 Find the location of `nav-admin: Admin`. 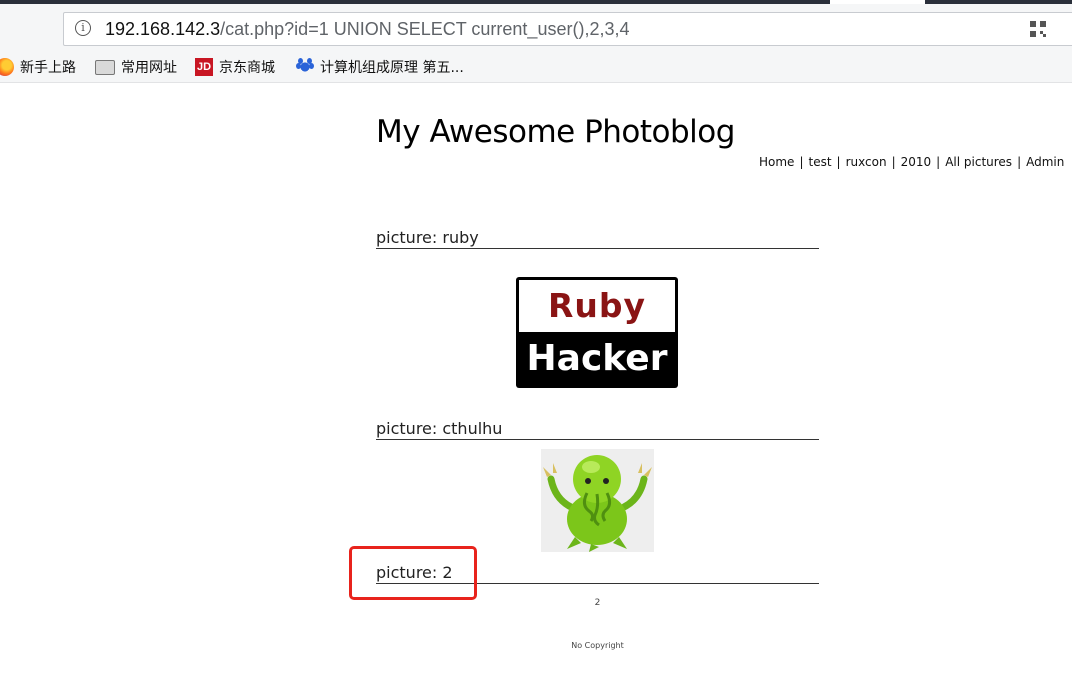

nav-admin: Admin is located at coordinates (1045, 162).